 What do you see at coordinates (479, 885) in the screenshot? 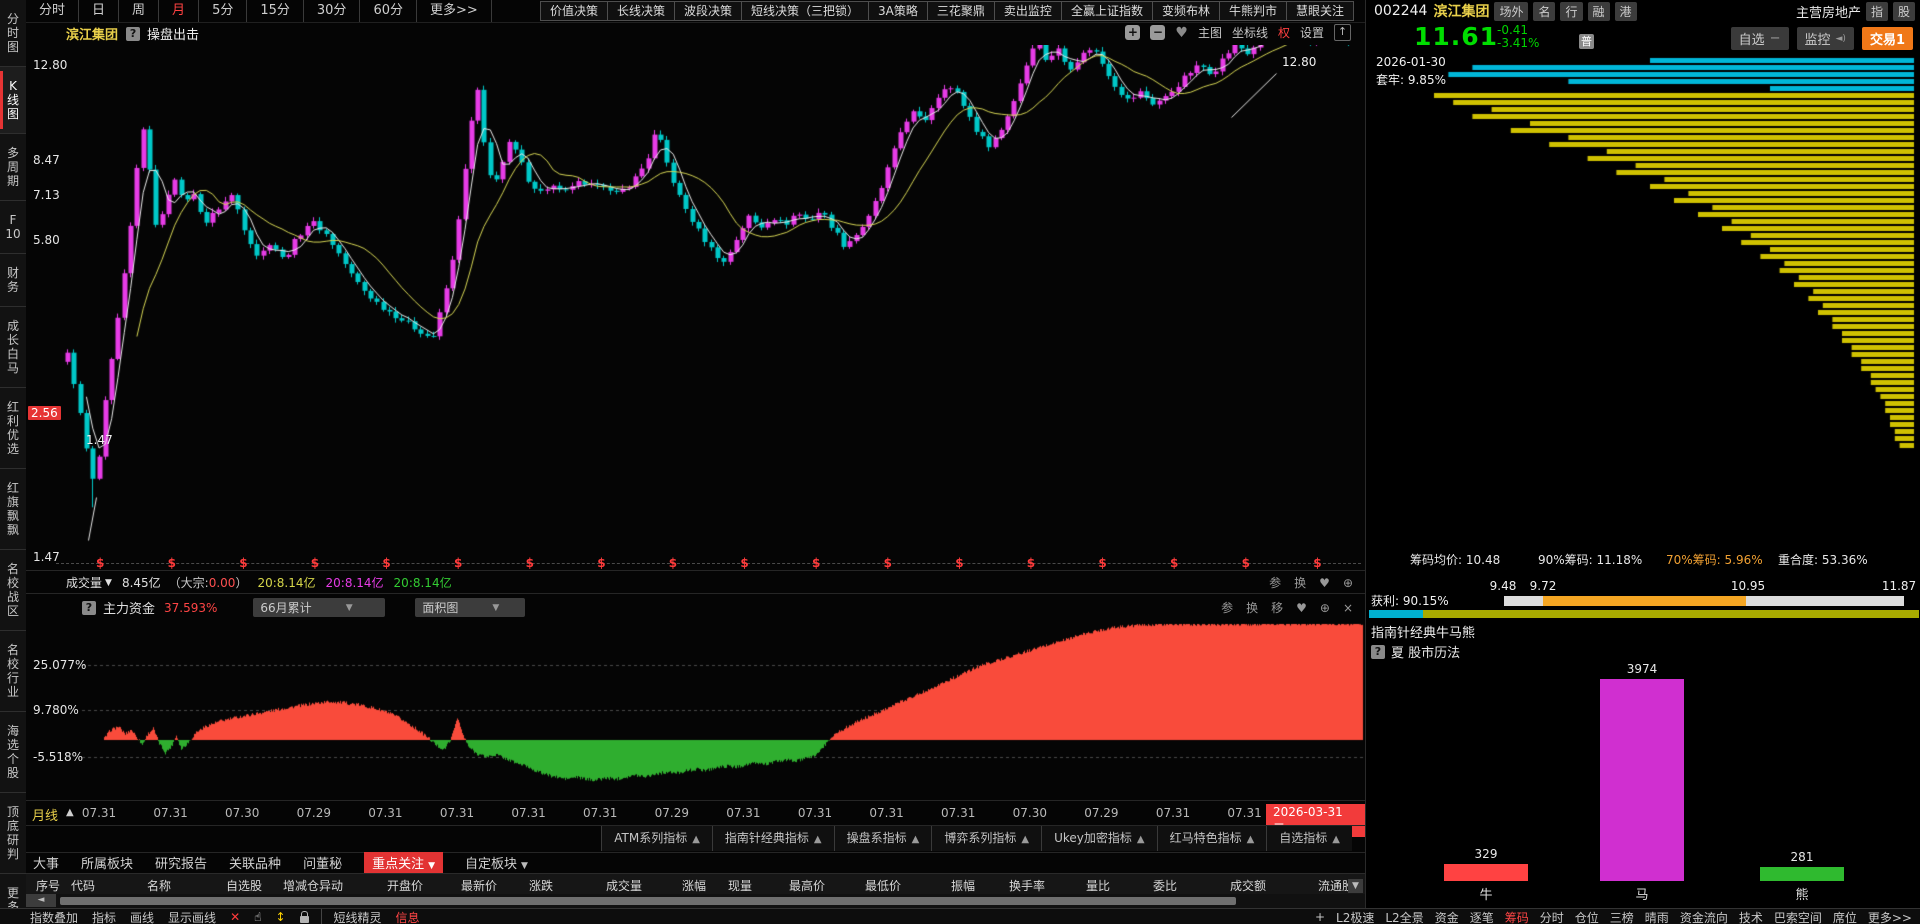
I see `table-header-6: 最新价` at bounding box center [479, 885].